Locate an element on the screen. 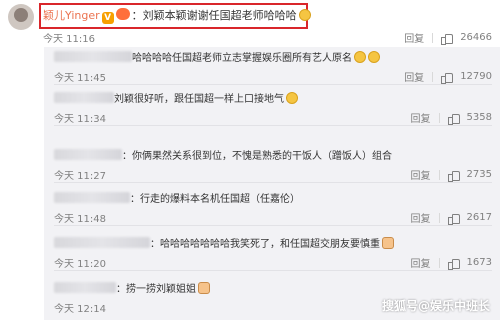 The image size is (500, 320). reply-text: ：捞一捞刘颖姐姐 is located at coordinates (156, 289).